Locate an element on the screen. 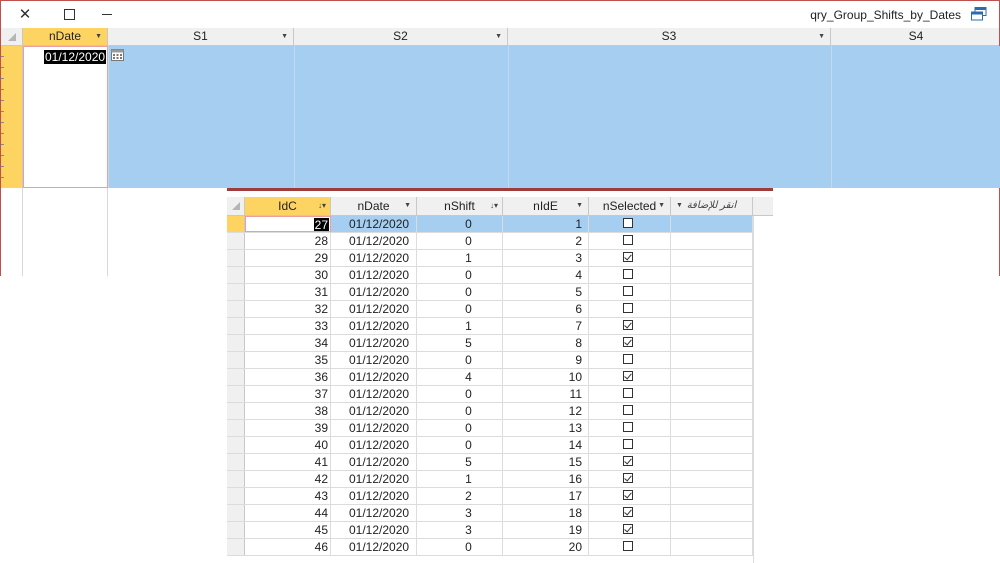 The image size is (1000, 563). table-row: 46 01/12/2020 0 20 is located at coordinates (490, 547).